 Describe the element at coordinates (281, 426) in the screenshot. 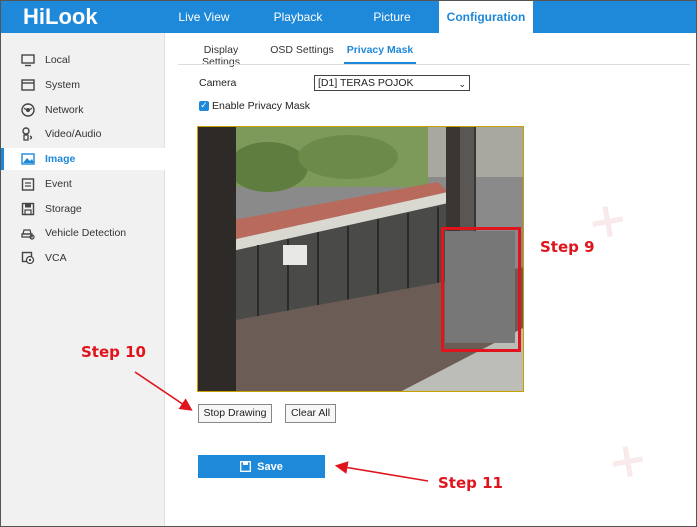

I see `annotation-arrows` at that location.